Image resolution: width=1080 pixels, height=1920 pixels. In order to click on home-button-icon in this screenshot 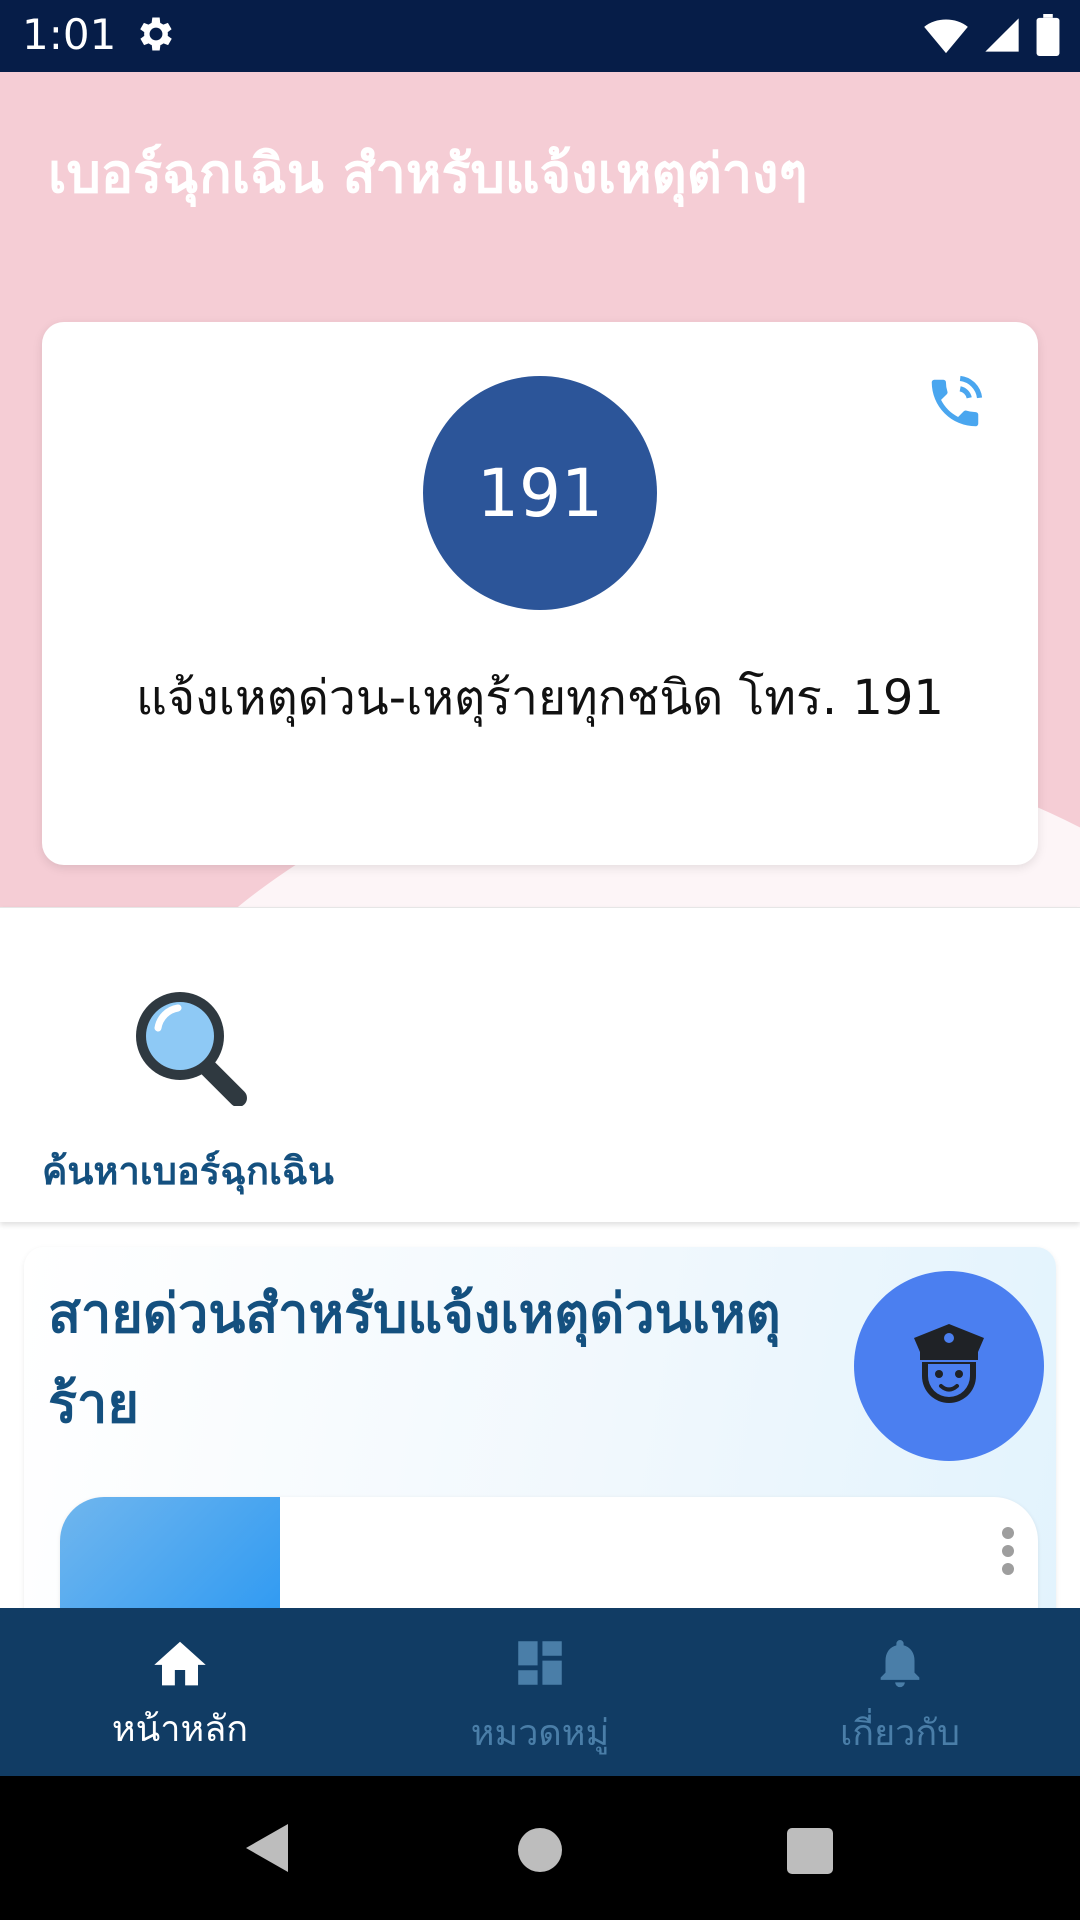, I will do `click(540, 1850)`.